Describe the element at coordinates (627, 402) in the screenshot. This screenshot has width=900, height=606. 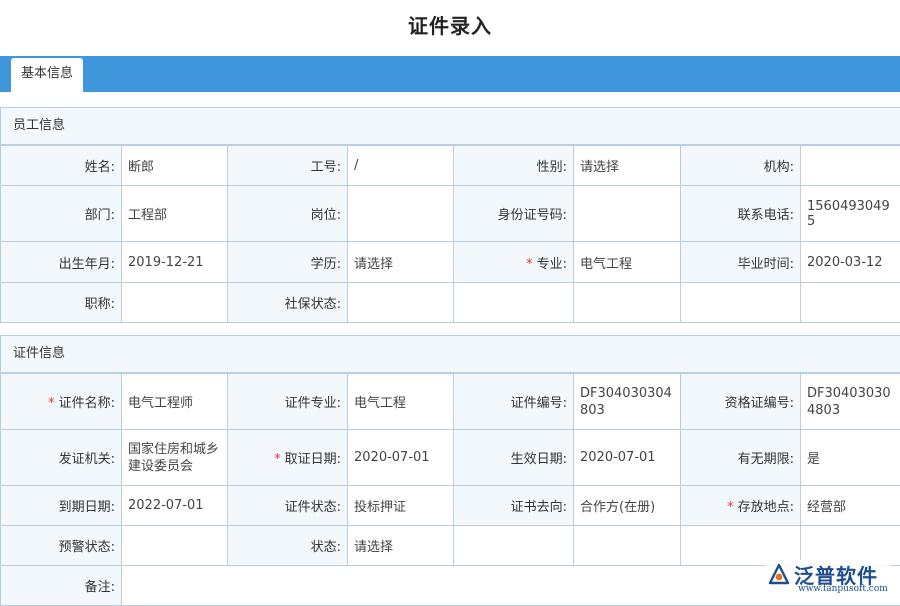
I see `cert-number-field: DF304030304803` at that location.